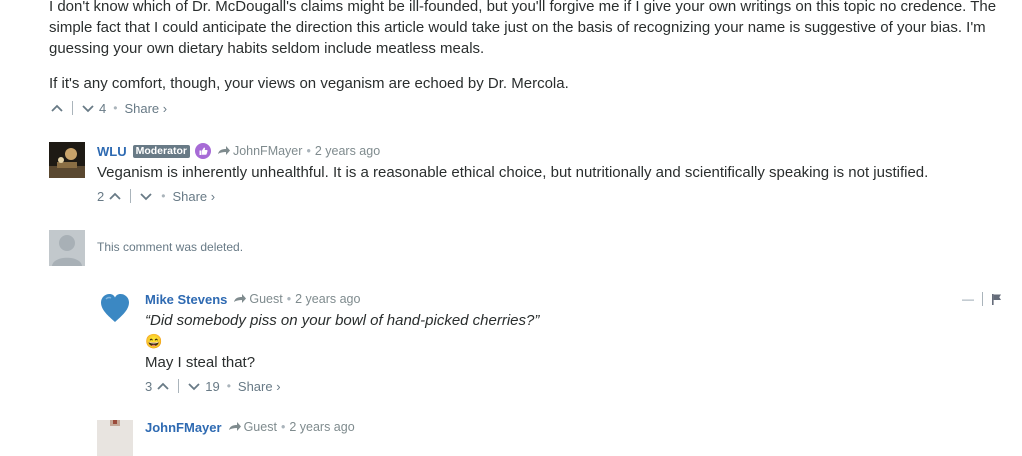  I want to click on author-name: Mike Stevens, so click(186, 299).